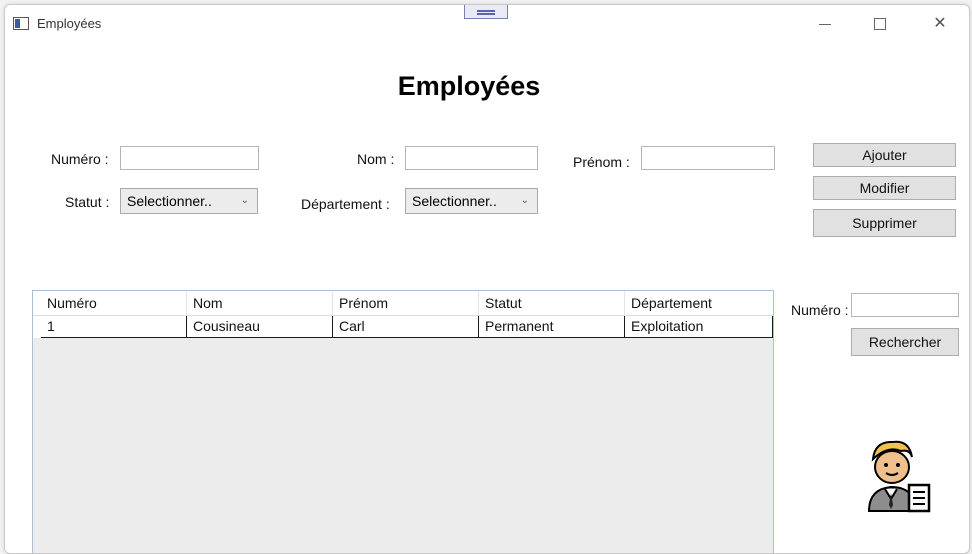  What do you see at coordinates (699, 327) in the screenshot?
I see `cell-departement: Exploitation` at bounding box center [699, 327].